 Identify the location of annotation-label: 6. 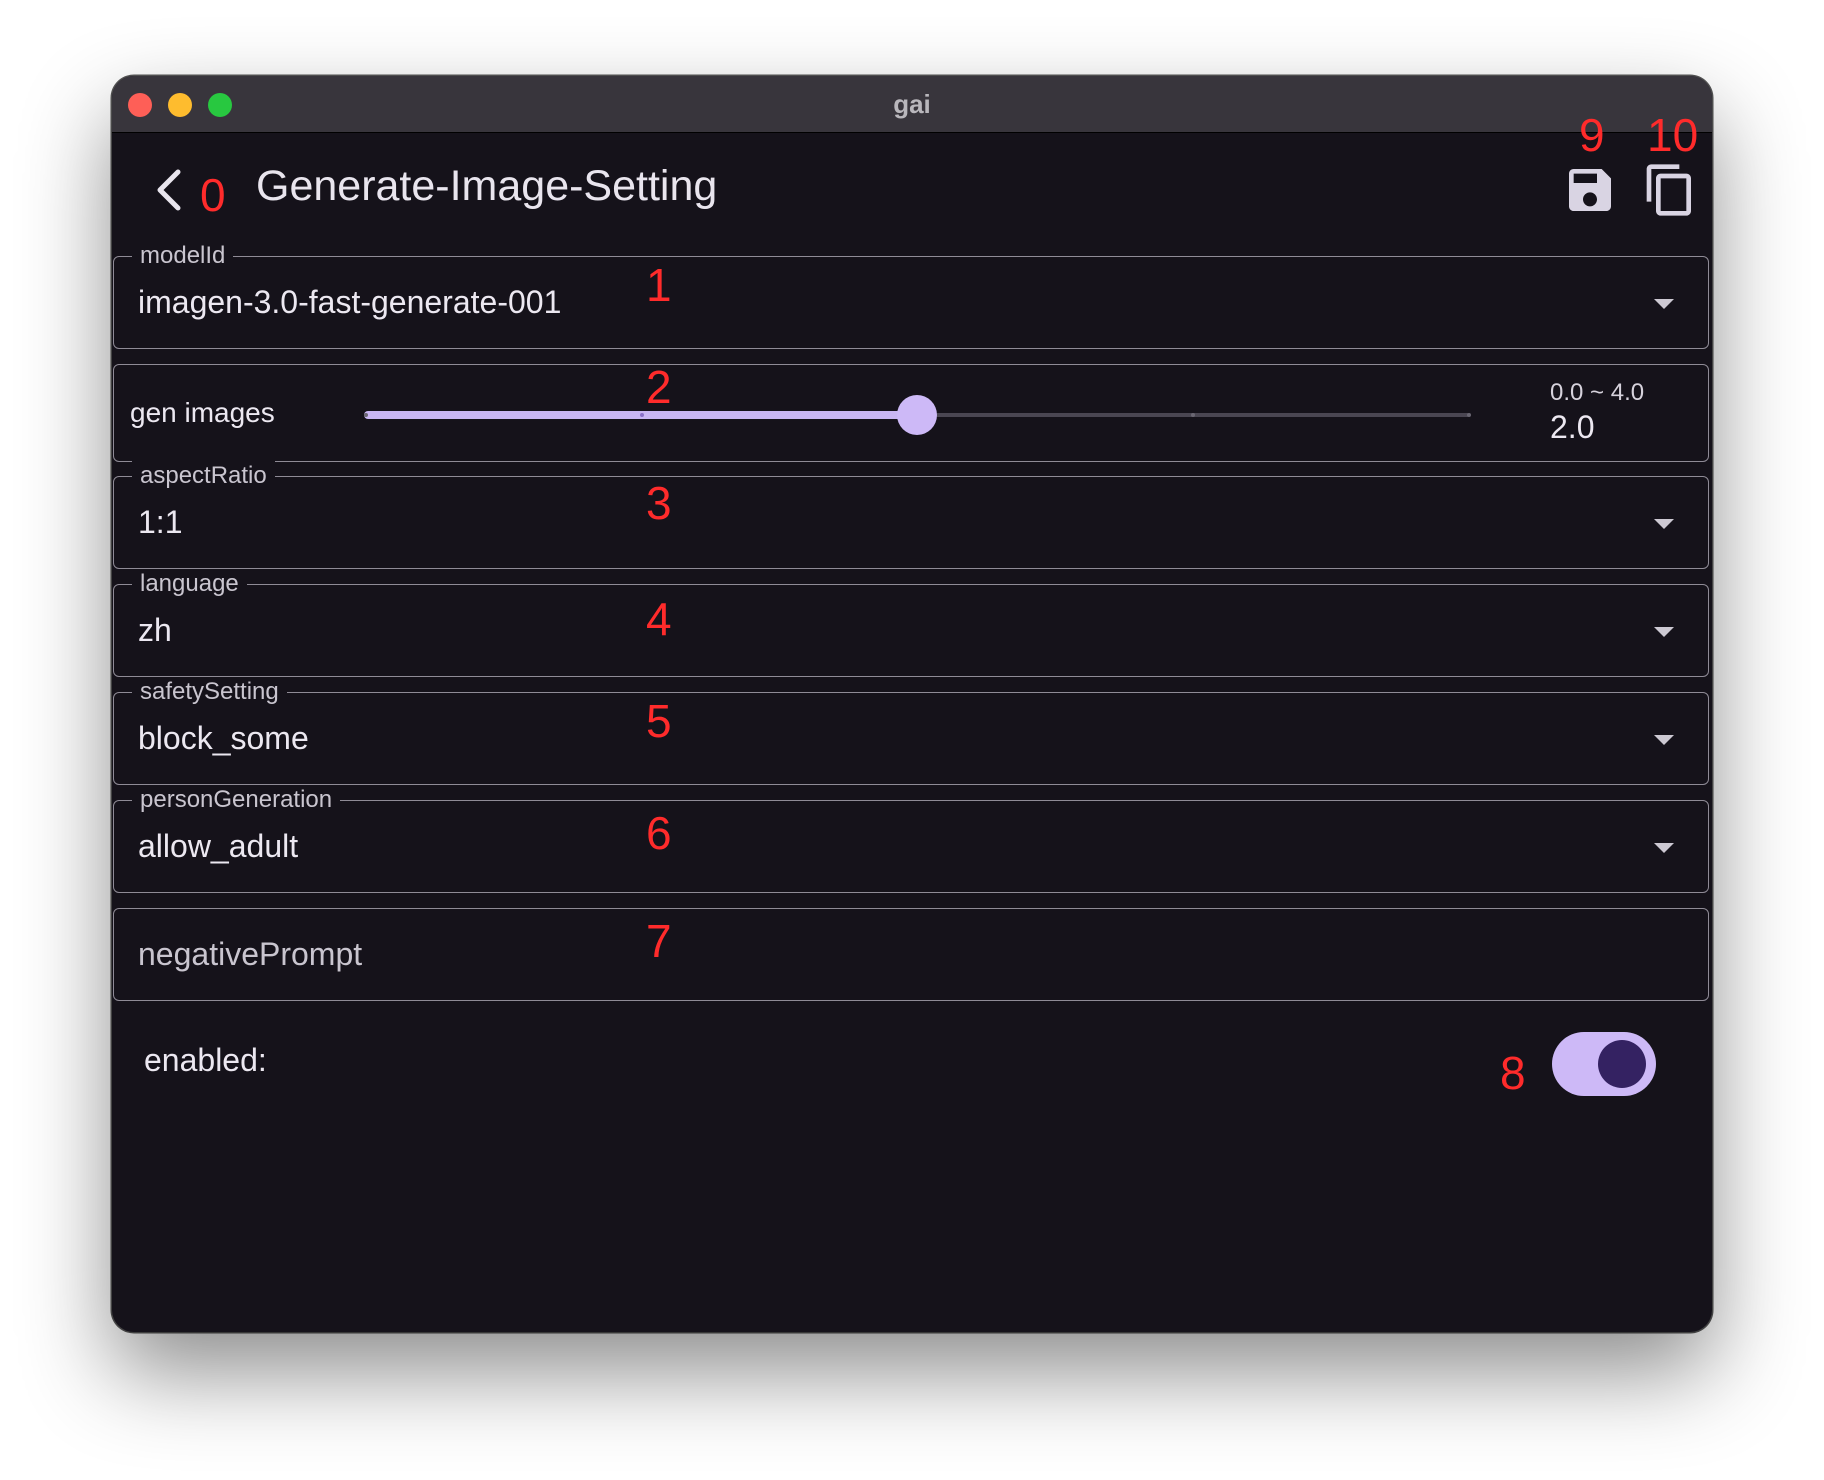
(659, 833).